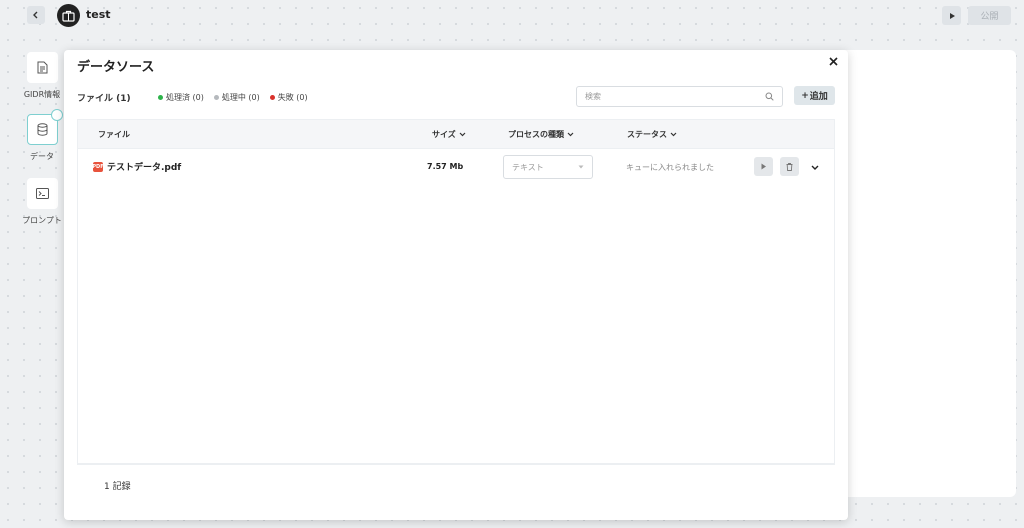 Image resolution: width=1024 pixels, height=528 pixels. Describe the element at coordinates (144, 168) in the screenshot. I see `file-name: テストデータ.pdf` at that location.